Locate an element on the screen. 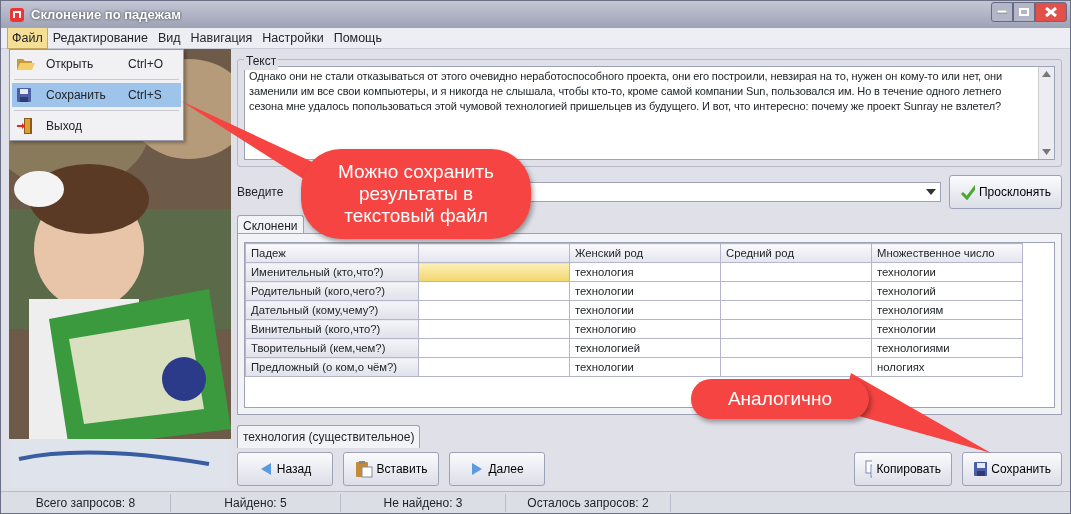  callout-bubble: Можно сохранить результаты в текстовый файл is located at coordinates (416, 194).